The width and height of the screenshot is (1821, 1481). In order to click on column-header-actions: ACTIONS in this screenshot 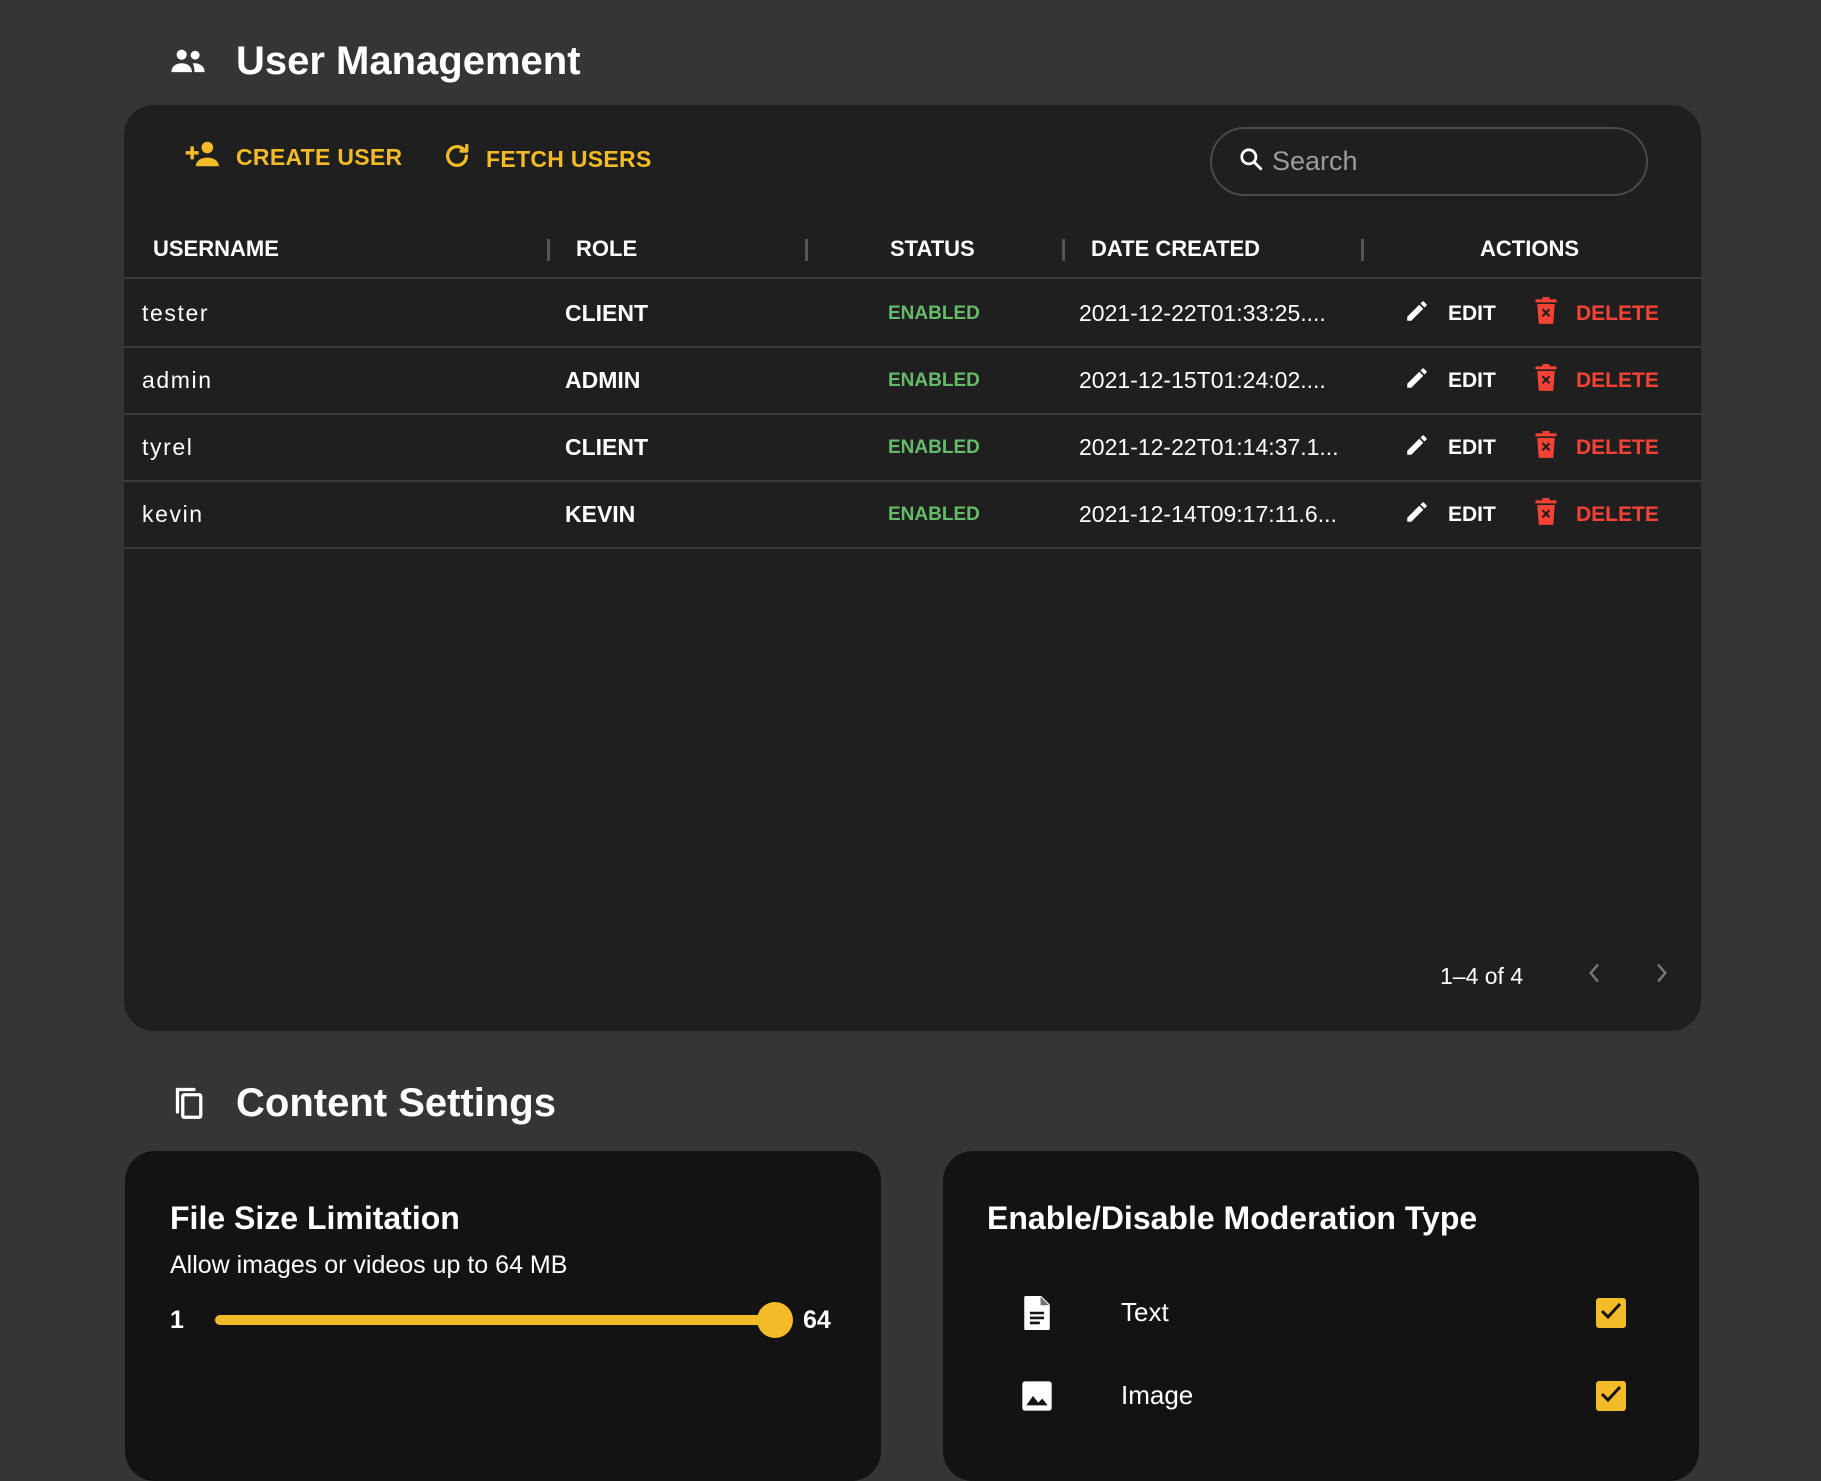, I will do `click(1529, 248)`.